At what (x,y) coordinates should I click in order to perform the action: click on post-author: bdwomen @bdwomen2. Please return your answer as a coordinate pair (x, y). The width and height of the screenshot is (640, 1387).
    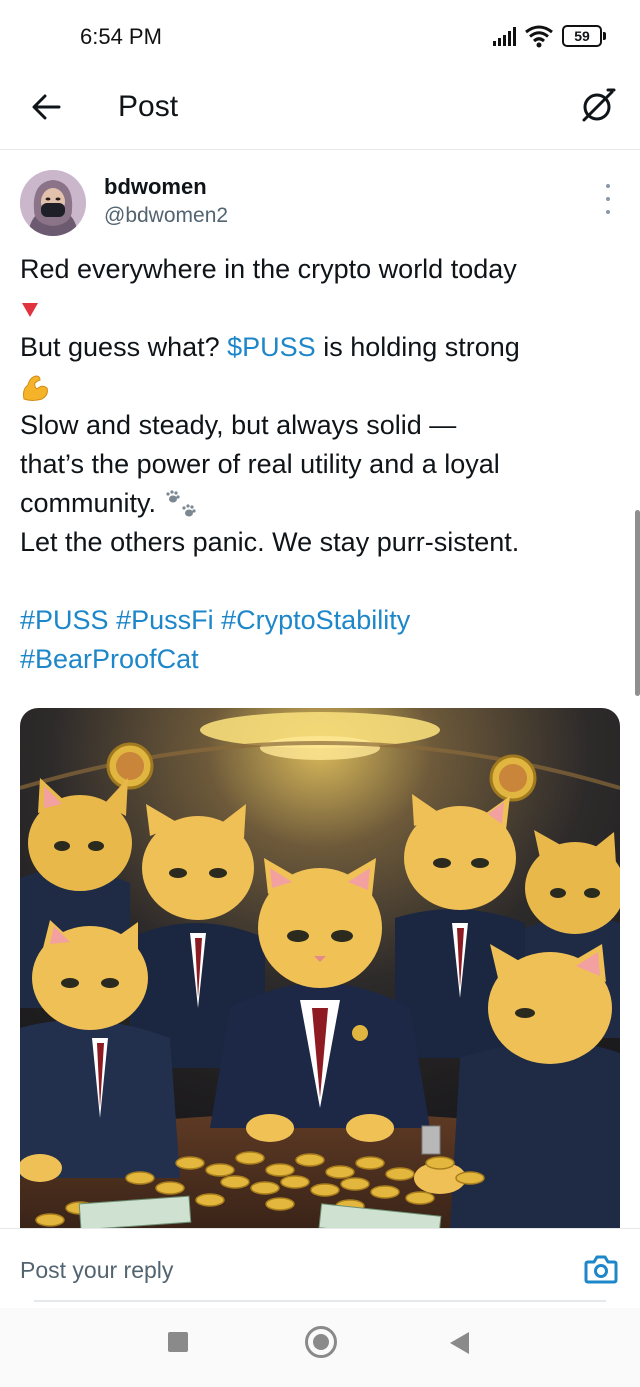
    Looking at the image, I should click on (320, 204).